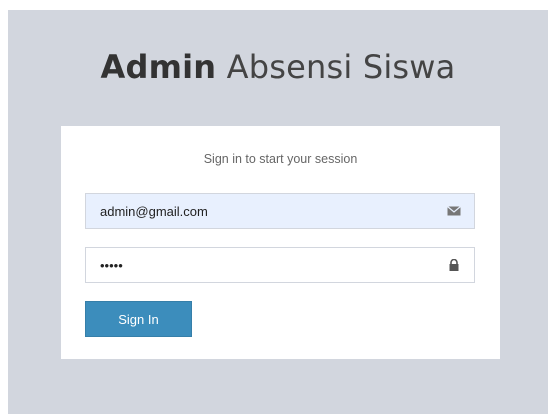 Image resolution: width=548 pixels, height=414 pixels. I want to click on login-logo: Admin Absensi Siswa, so click(278, 67).